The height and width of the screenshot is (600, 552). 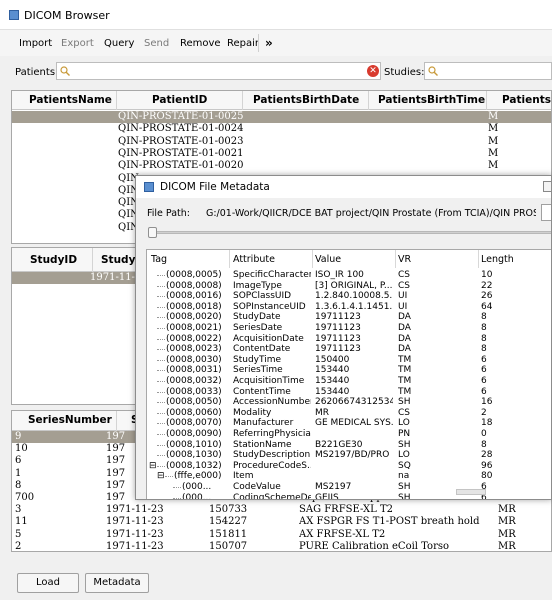 I want to click on metadata-attr-cell: ContentTime, so click(x=262, y=391).